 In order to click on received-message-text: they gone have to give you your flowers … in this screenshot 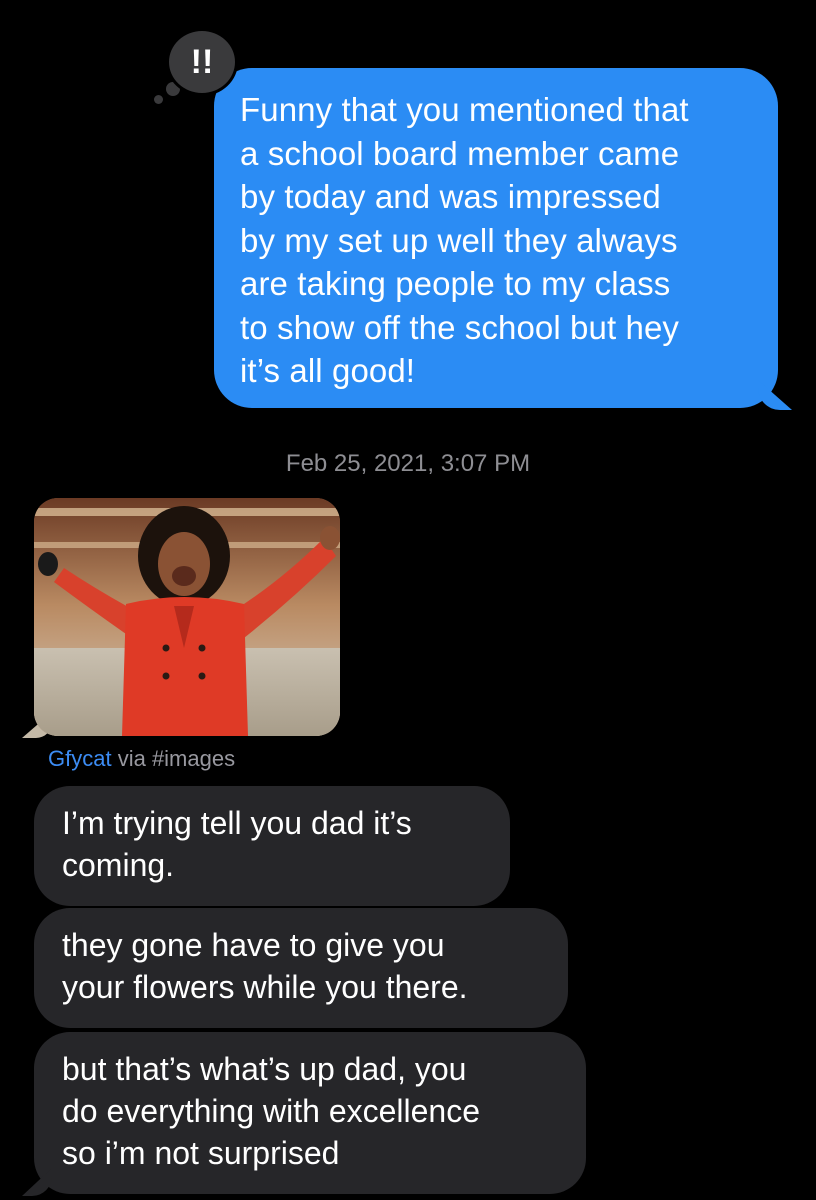, I will do `click(265, 966)`.